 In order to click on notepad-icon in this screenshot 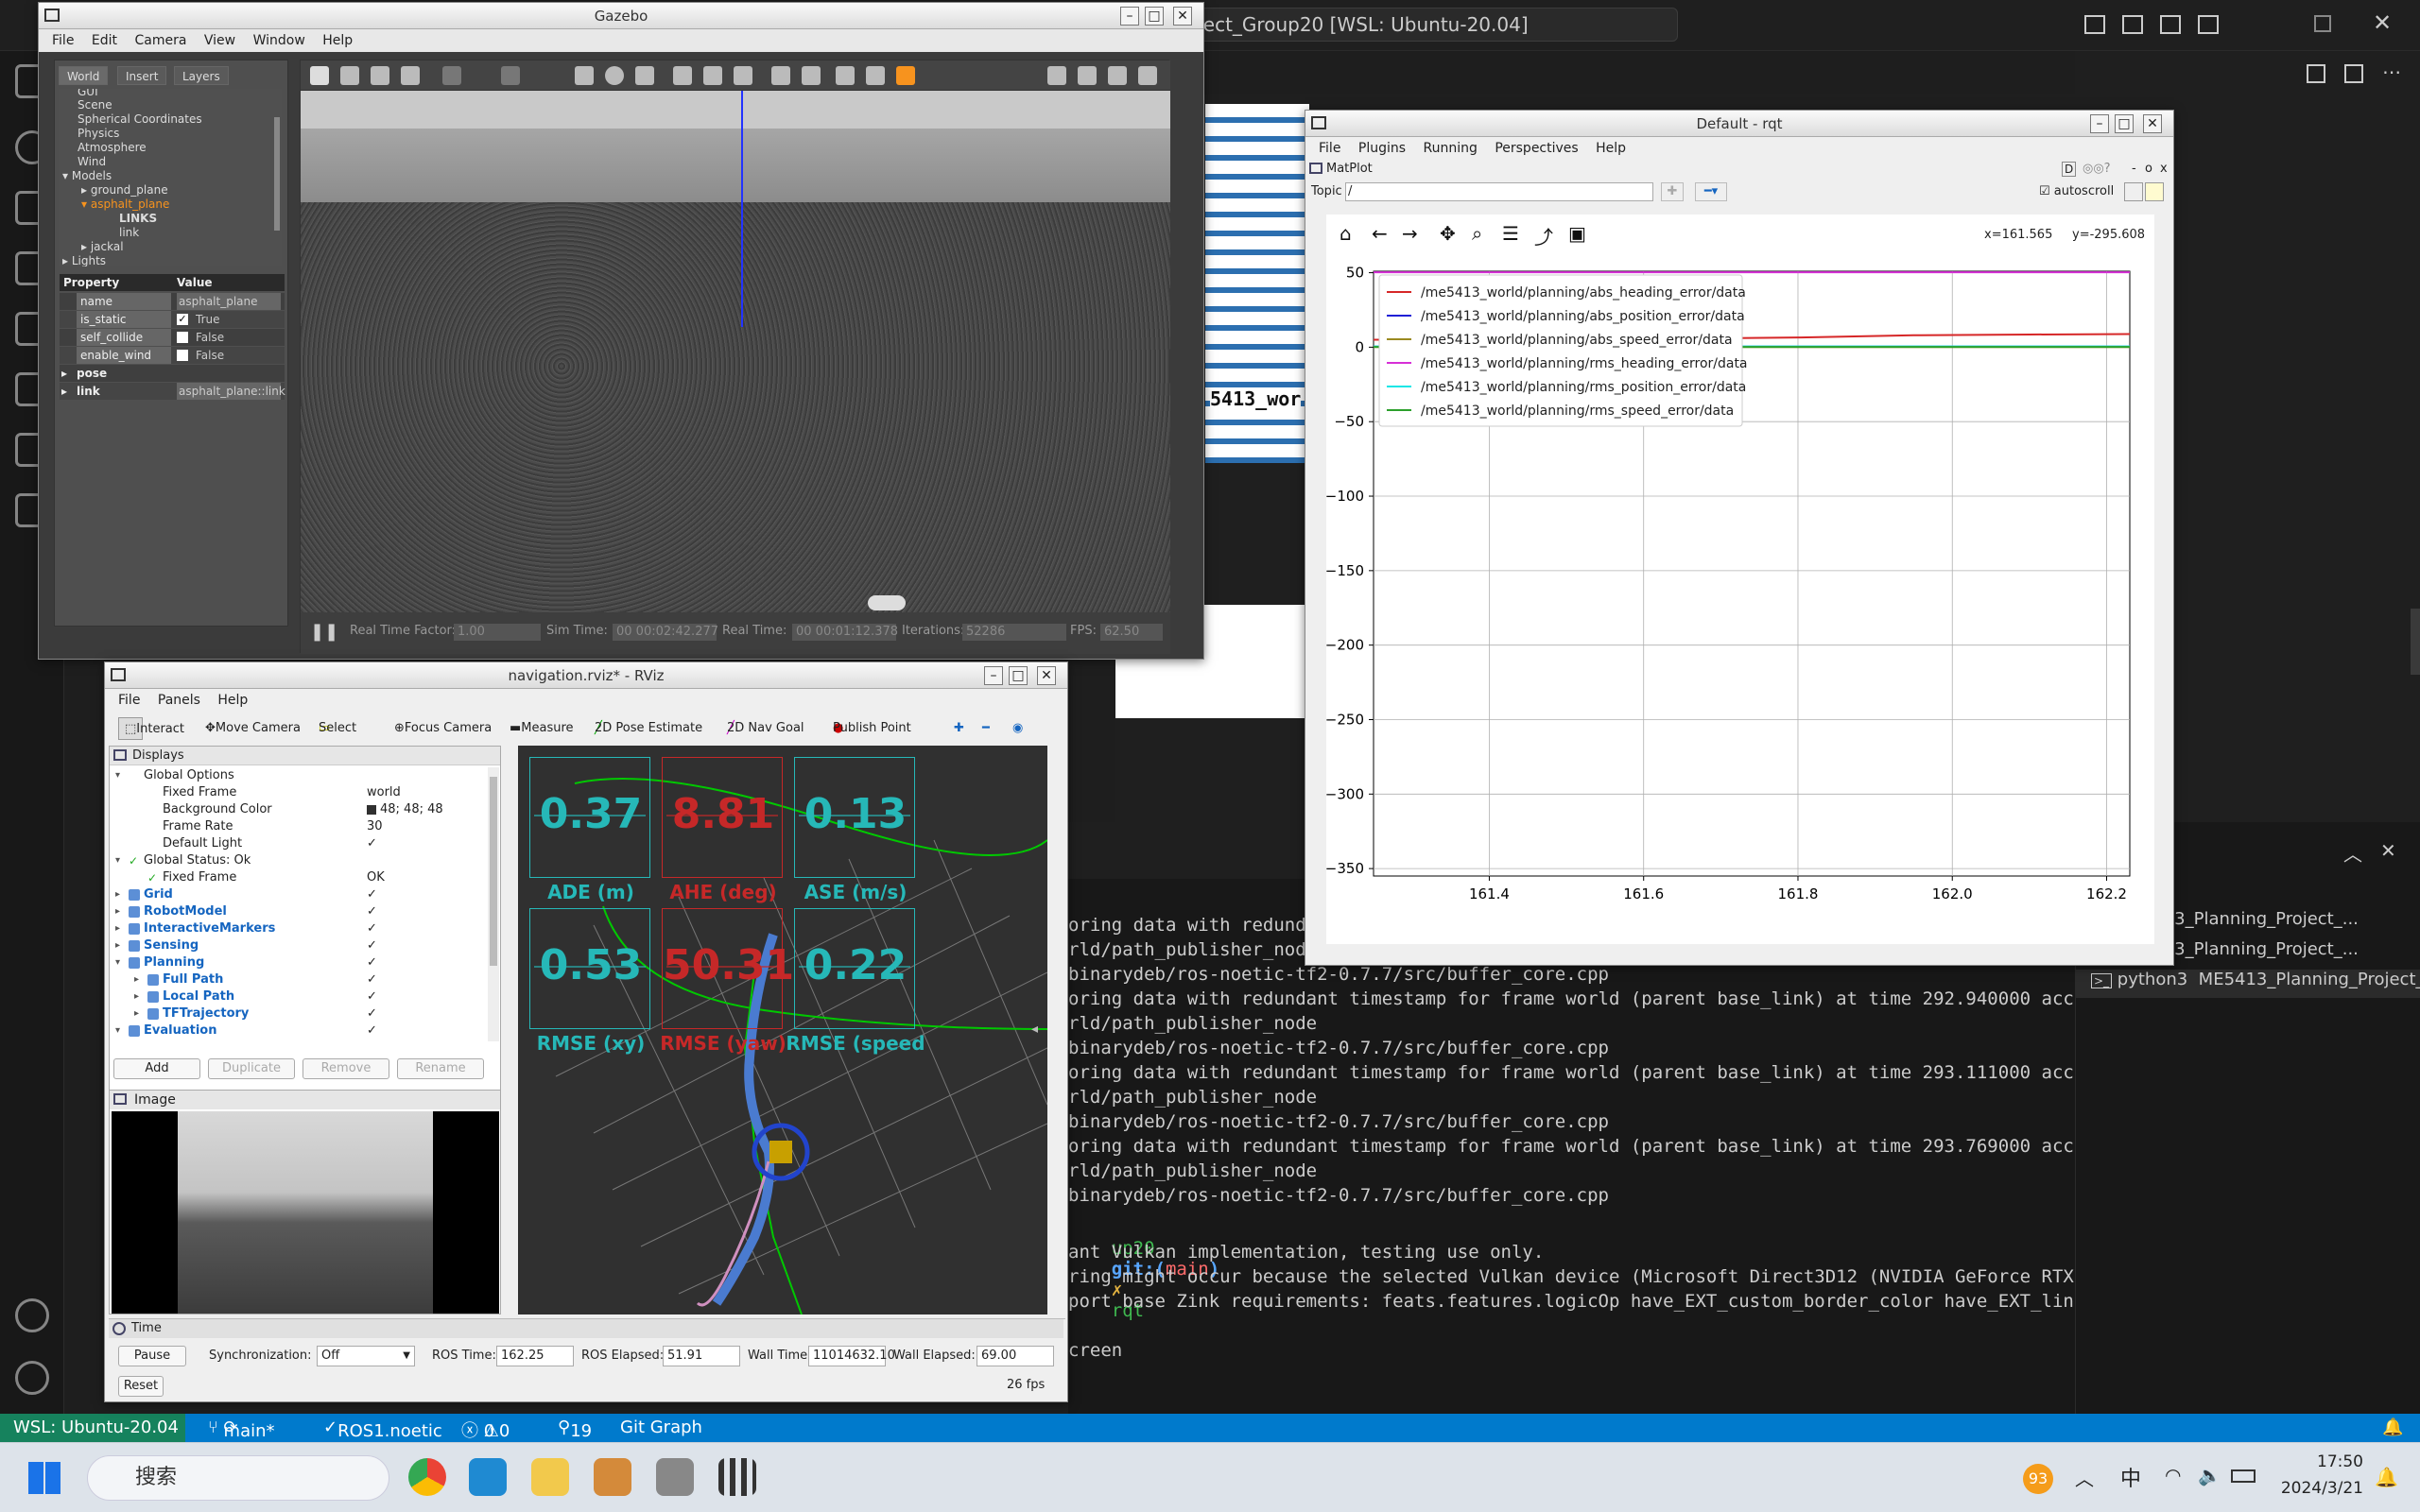, I will do `click(550, 1477)`.